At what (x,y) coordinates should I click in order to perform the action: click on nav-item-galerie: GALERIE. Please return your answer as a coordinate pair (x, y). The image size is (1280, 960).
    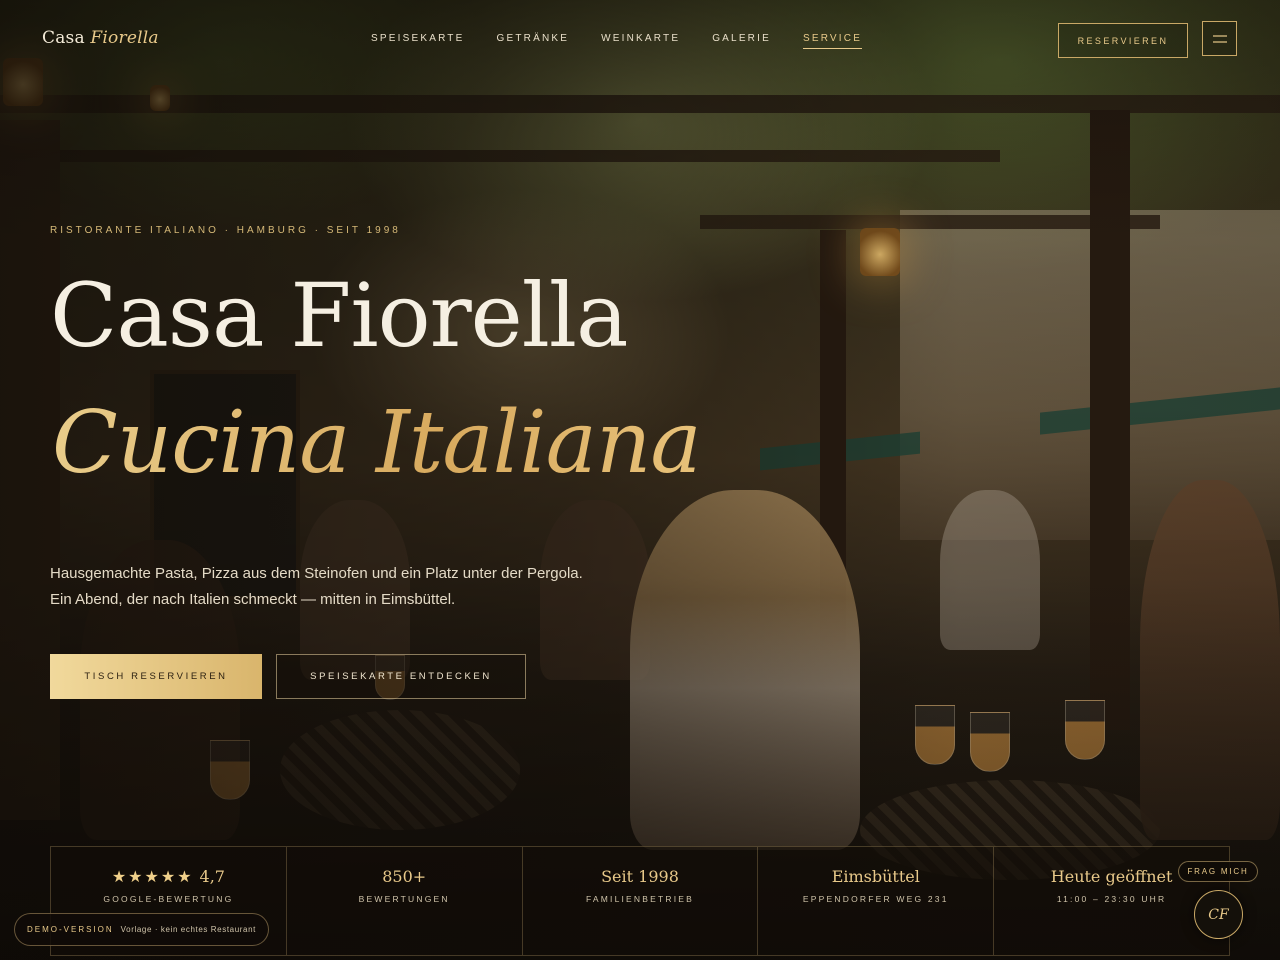
    Looking at the image, I should click on (741, 41).